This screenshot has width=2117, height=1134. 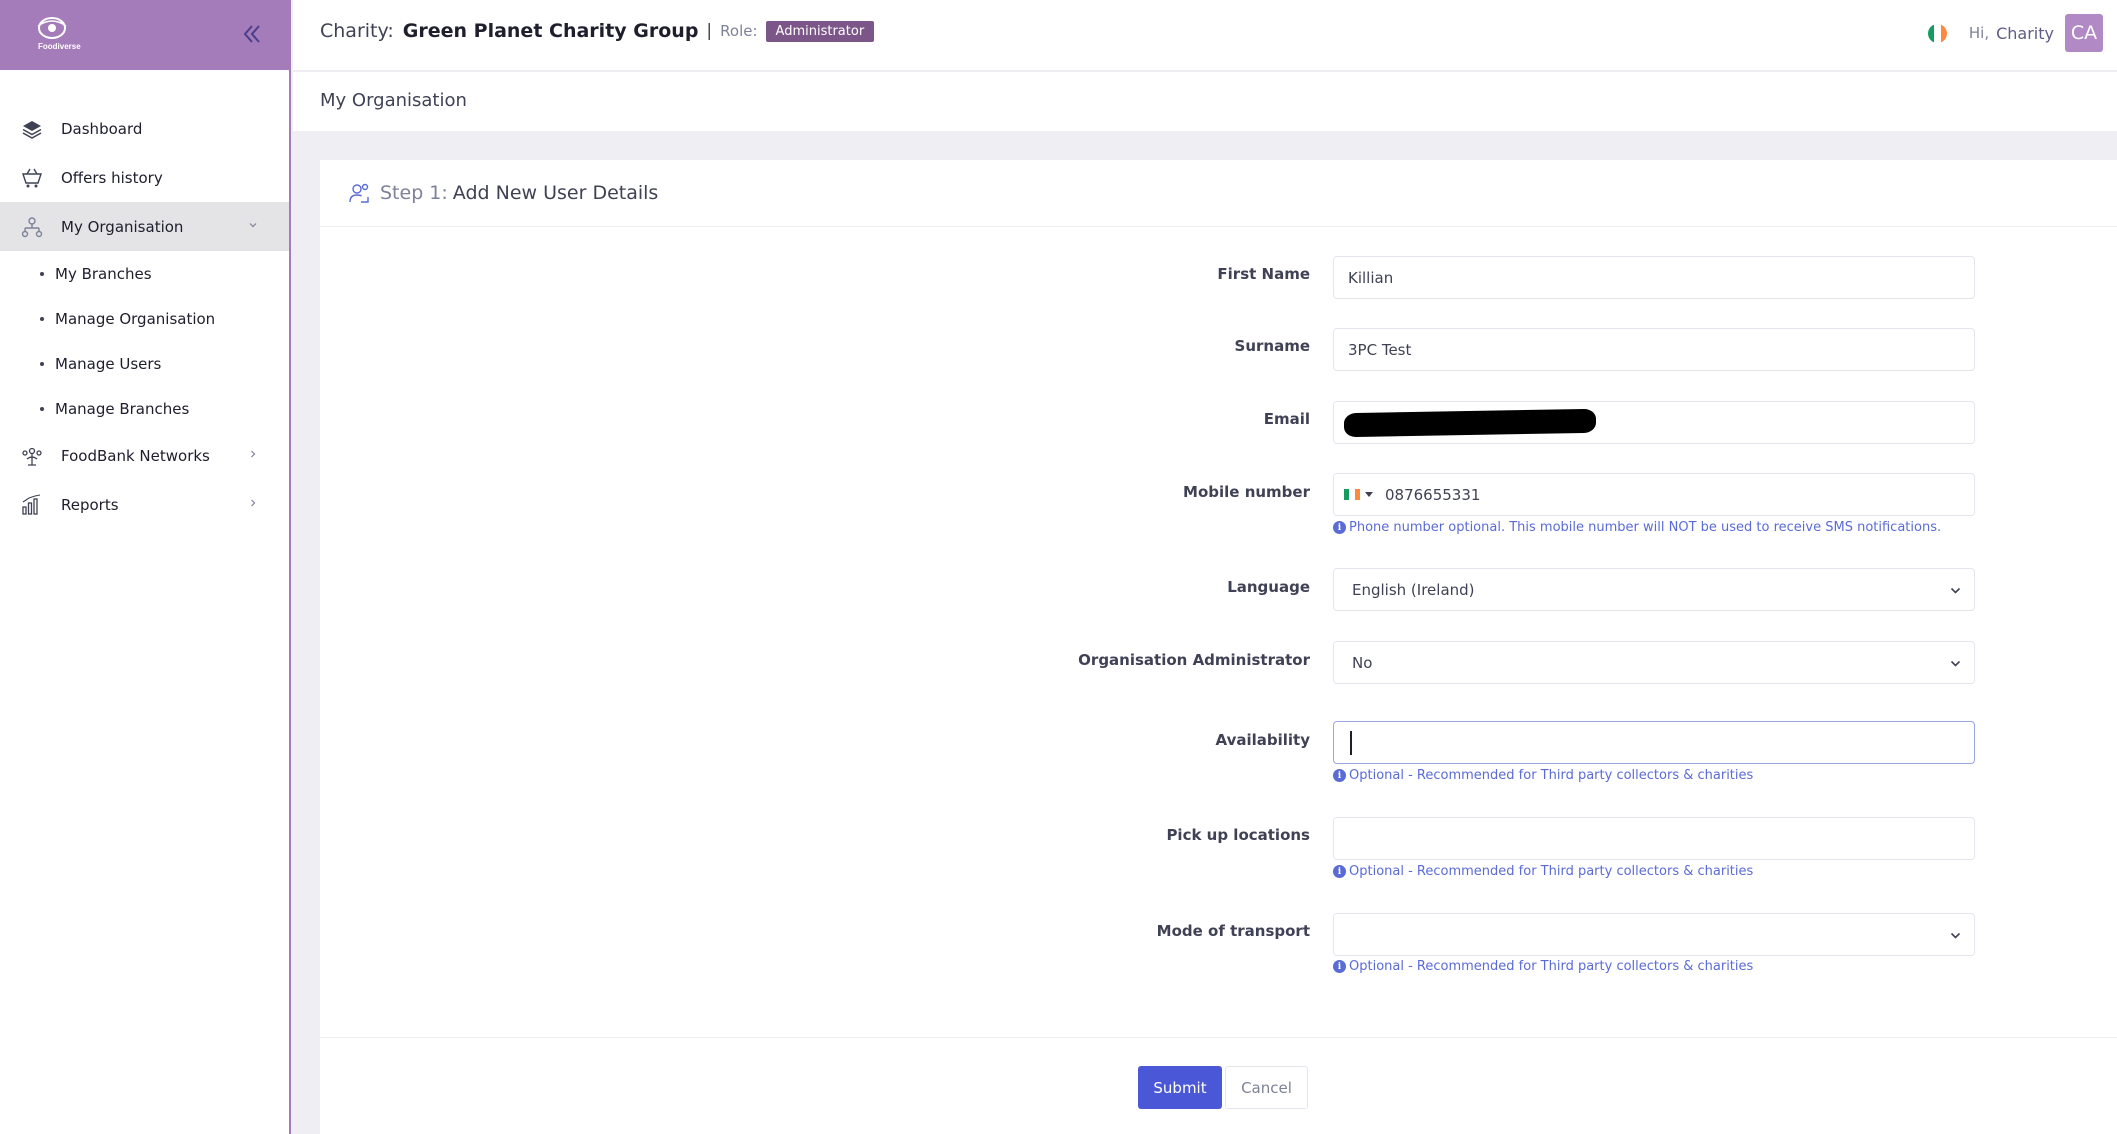 What do you see at coordinates (2084, 33) in the screenshot?
I see `avatar: CA` at bounding box center [2084, 33].